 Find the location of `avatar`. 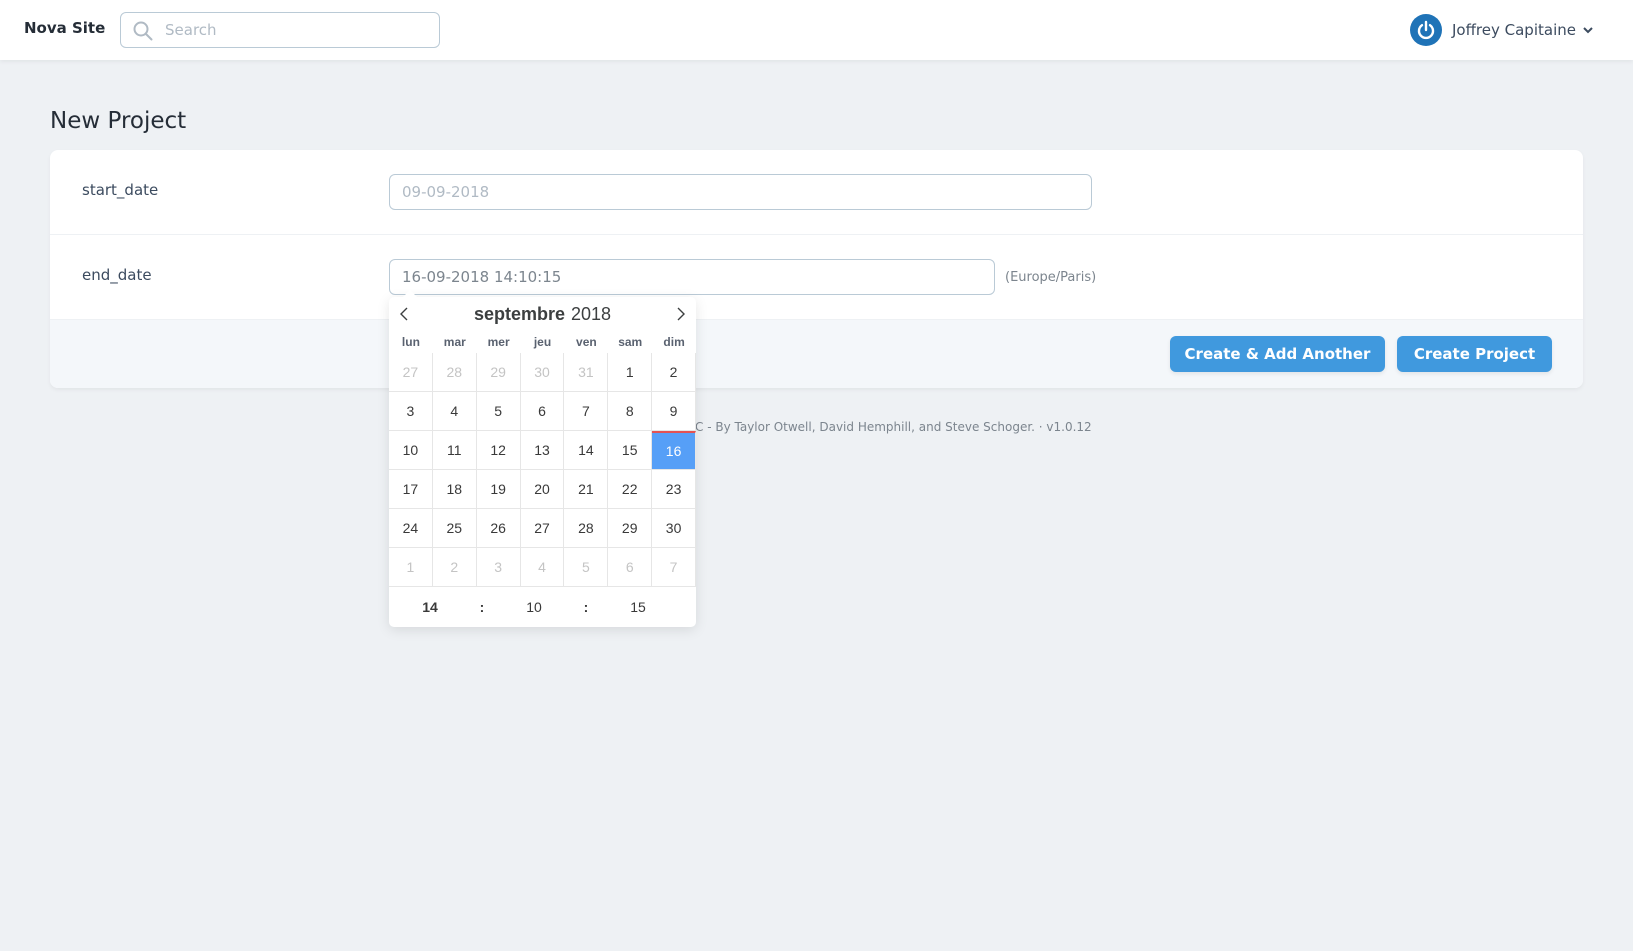

avatar is located at coordinates (1426, 30).